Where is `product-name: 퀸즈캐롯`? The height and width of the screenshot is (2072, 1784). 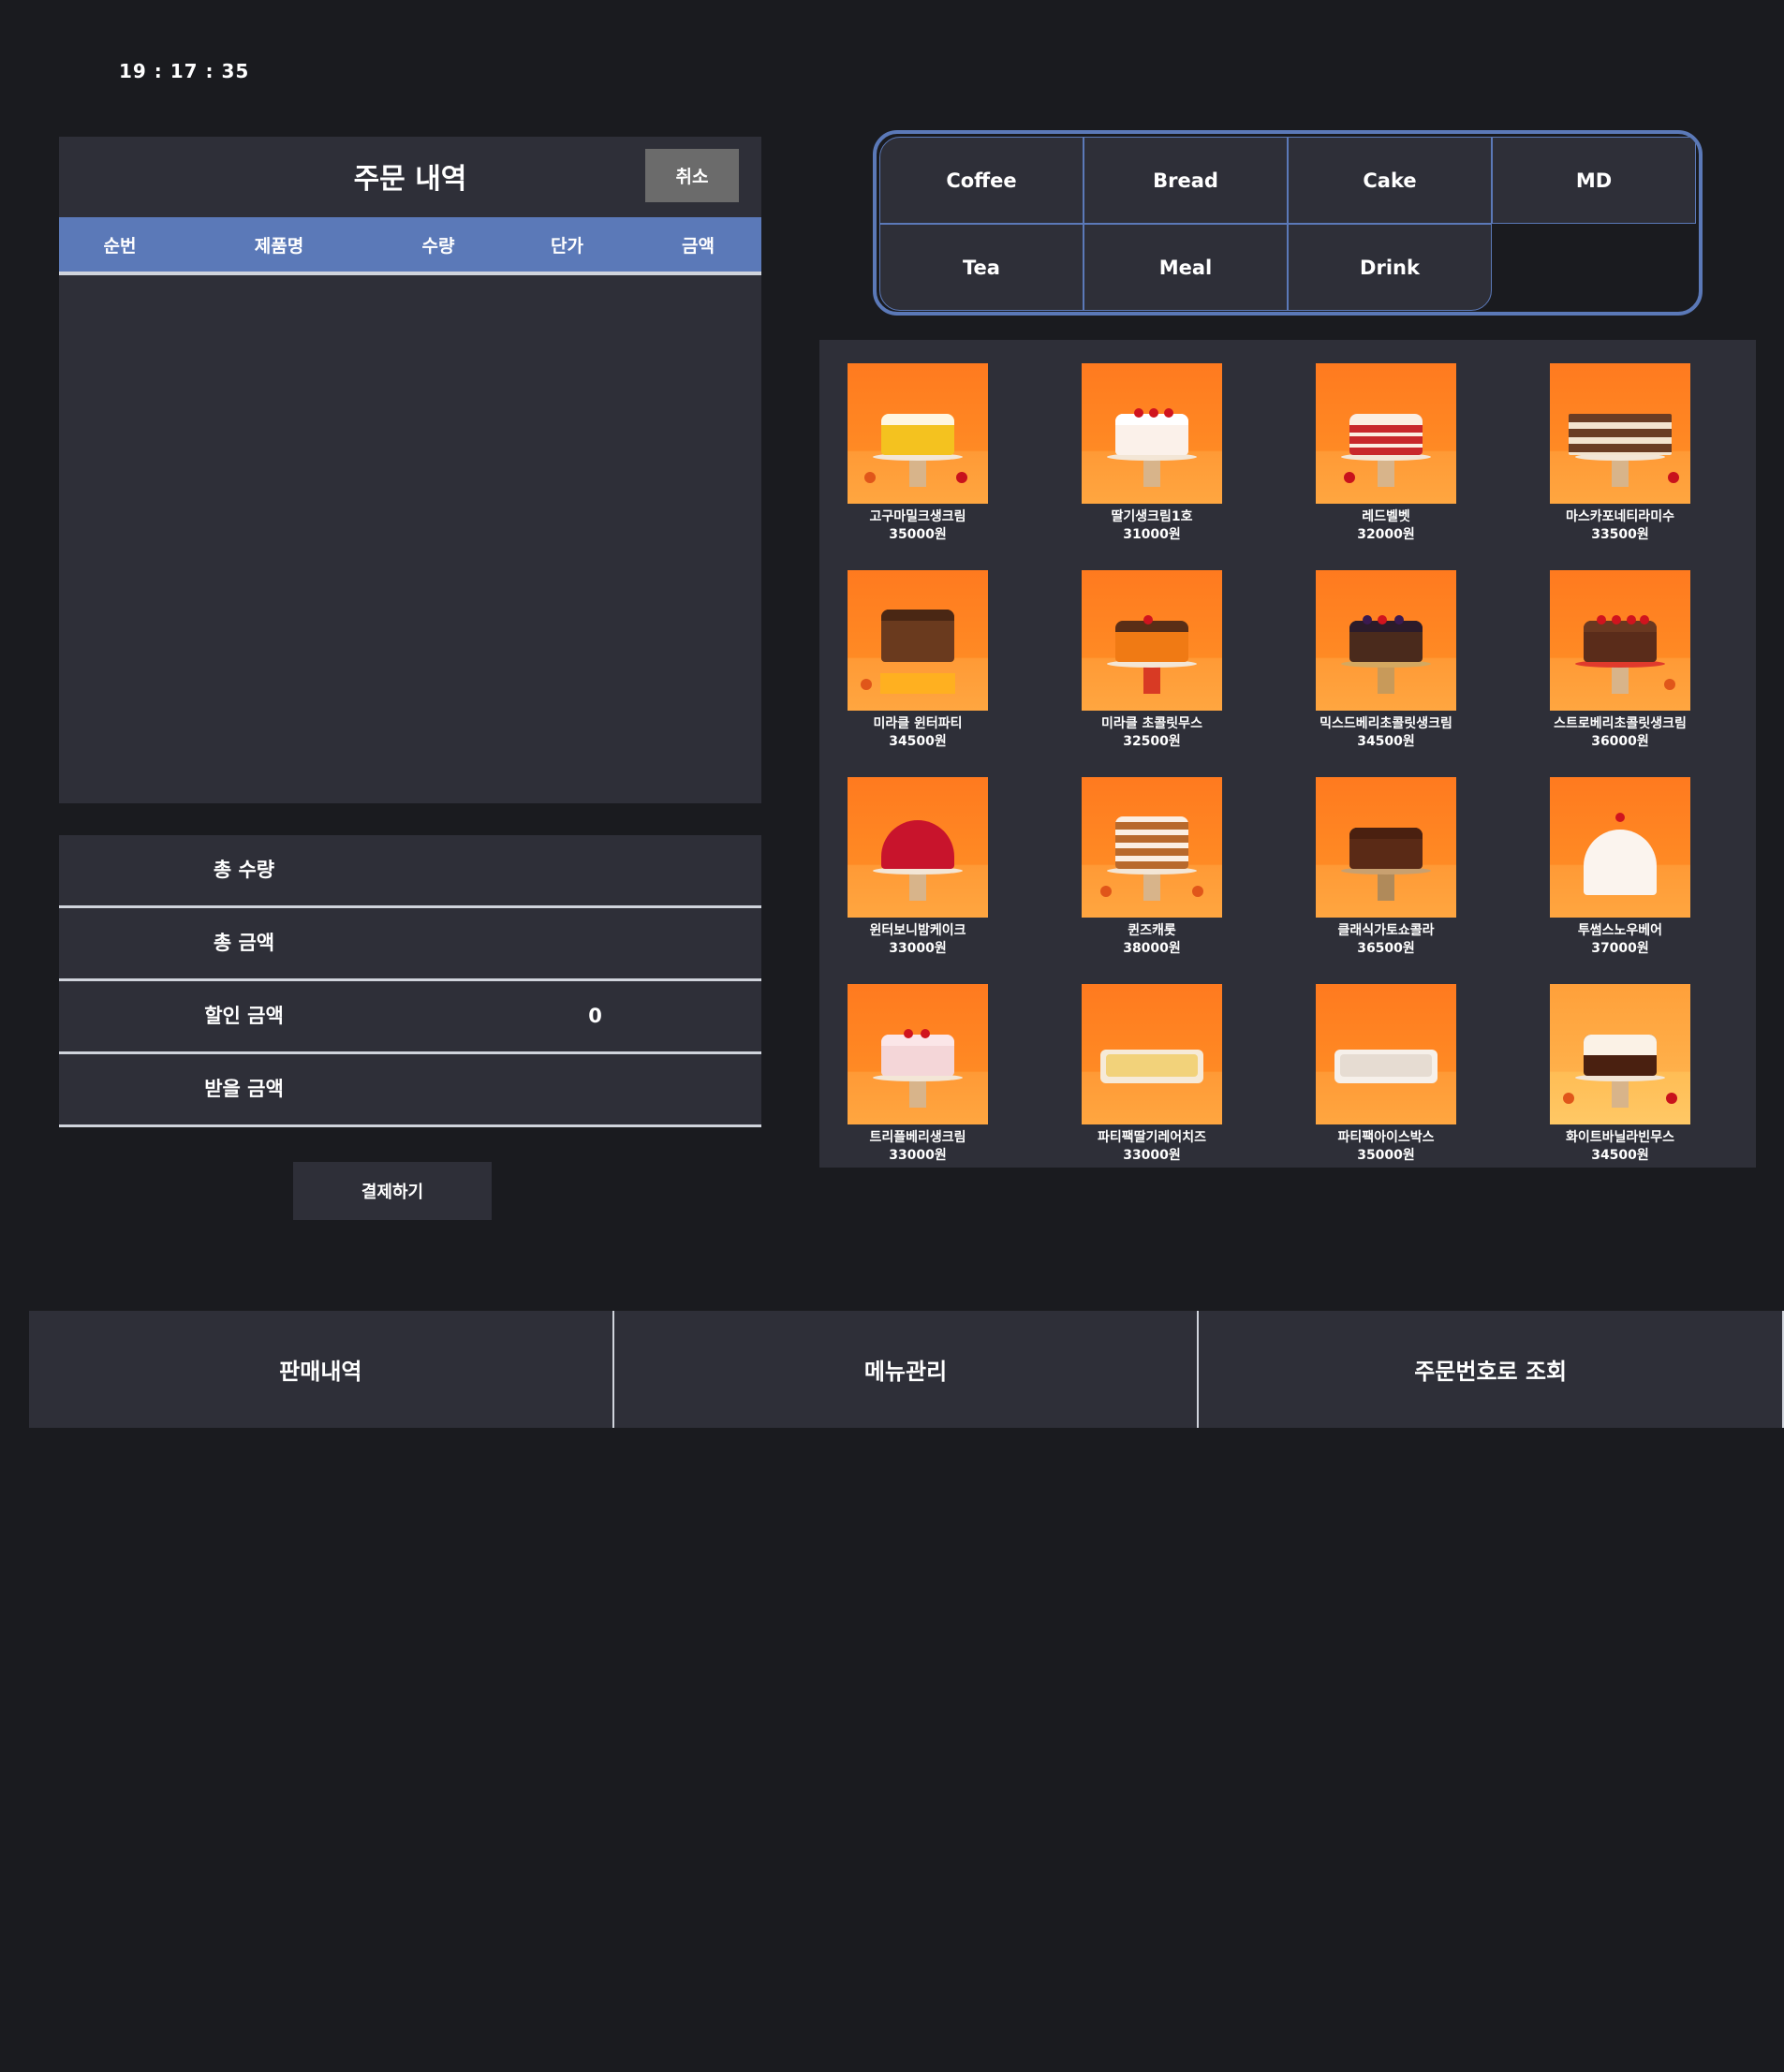
product-name: 퀸즈캐롯 is located at coordinates (1152, 931).